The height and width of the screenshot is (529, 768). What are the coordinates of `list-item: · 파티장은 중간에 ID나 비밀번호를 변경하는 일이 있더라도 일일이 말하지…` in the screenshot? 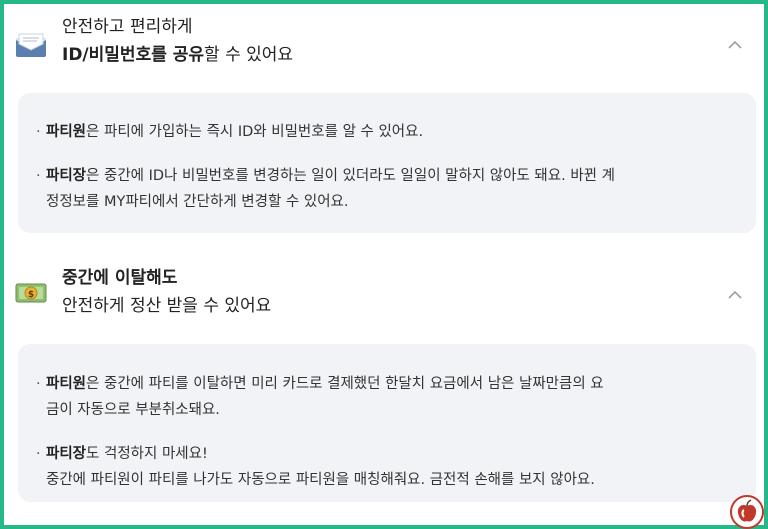 It's located at (325, 189).